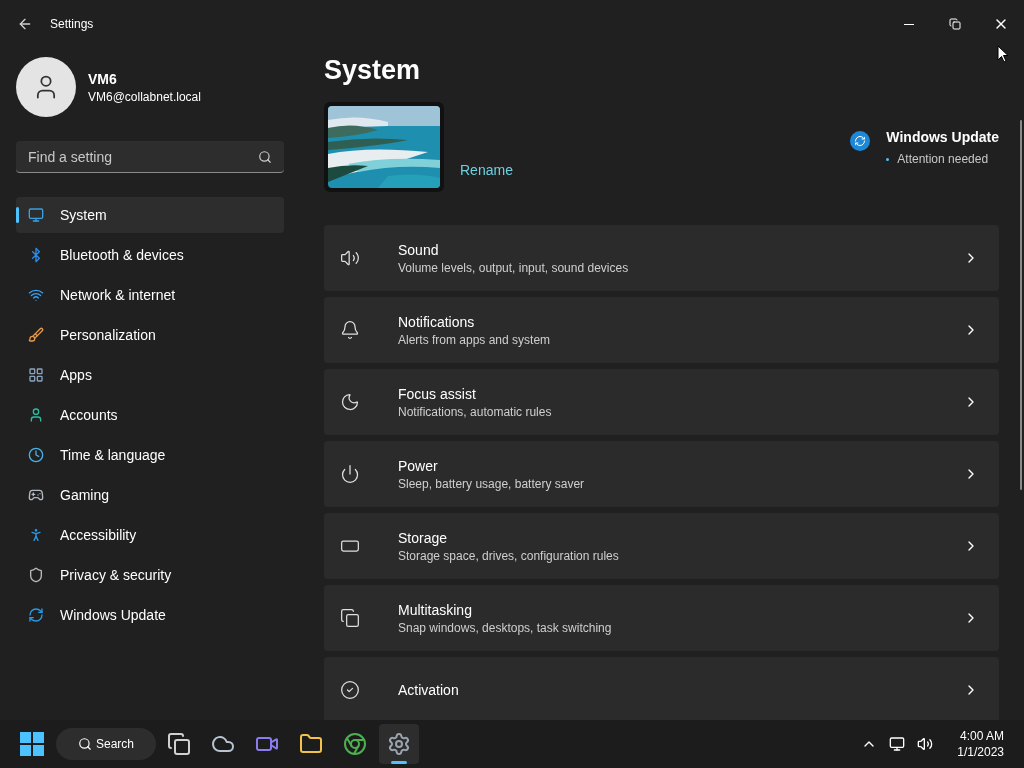 The image size is (1024, 768). Describe the element at coordinates (36, 455) in the screenshot. I see `clock-icon` at that location.